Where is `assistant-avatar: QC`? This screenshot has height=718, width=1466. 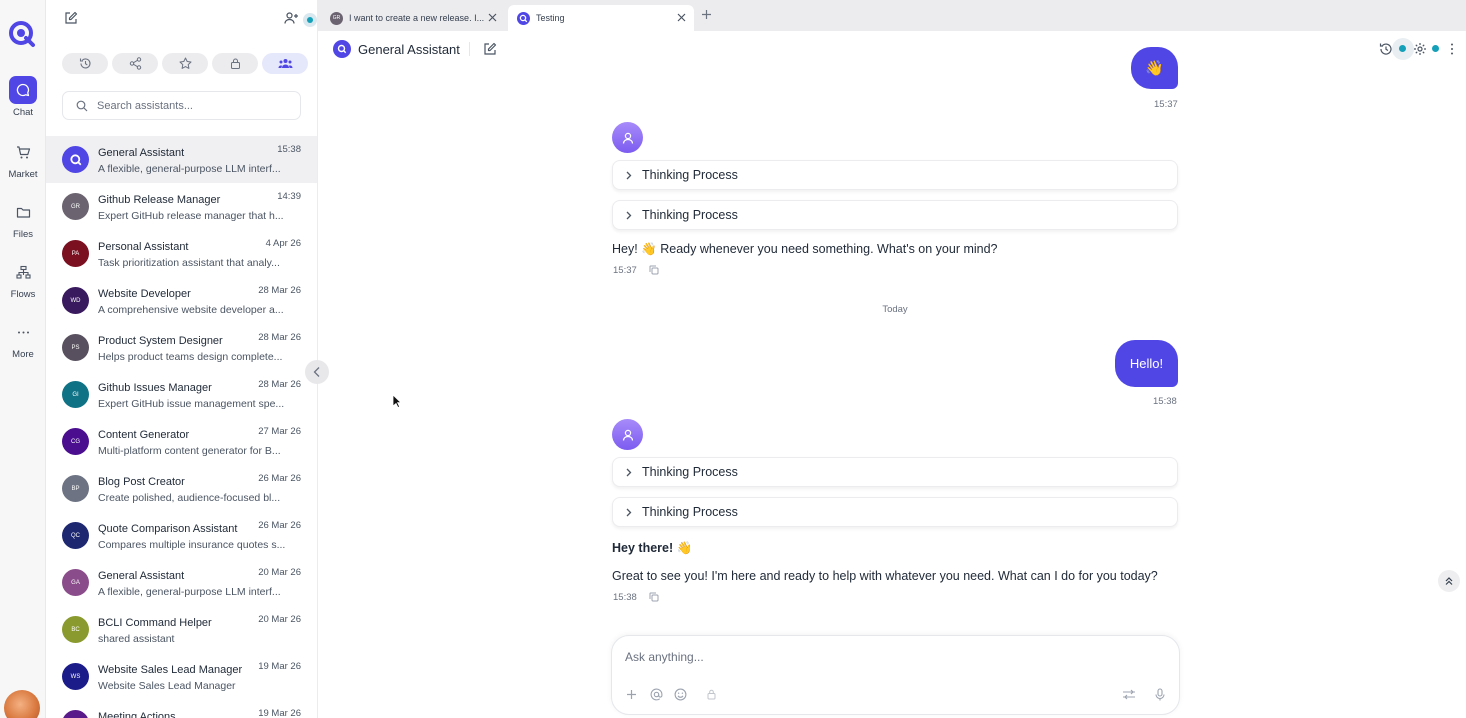
assistant-avatar: QC is located at coordinates (75, 535).